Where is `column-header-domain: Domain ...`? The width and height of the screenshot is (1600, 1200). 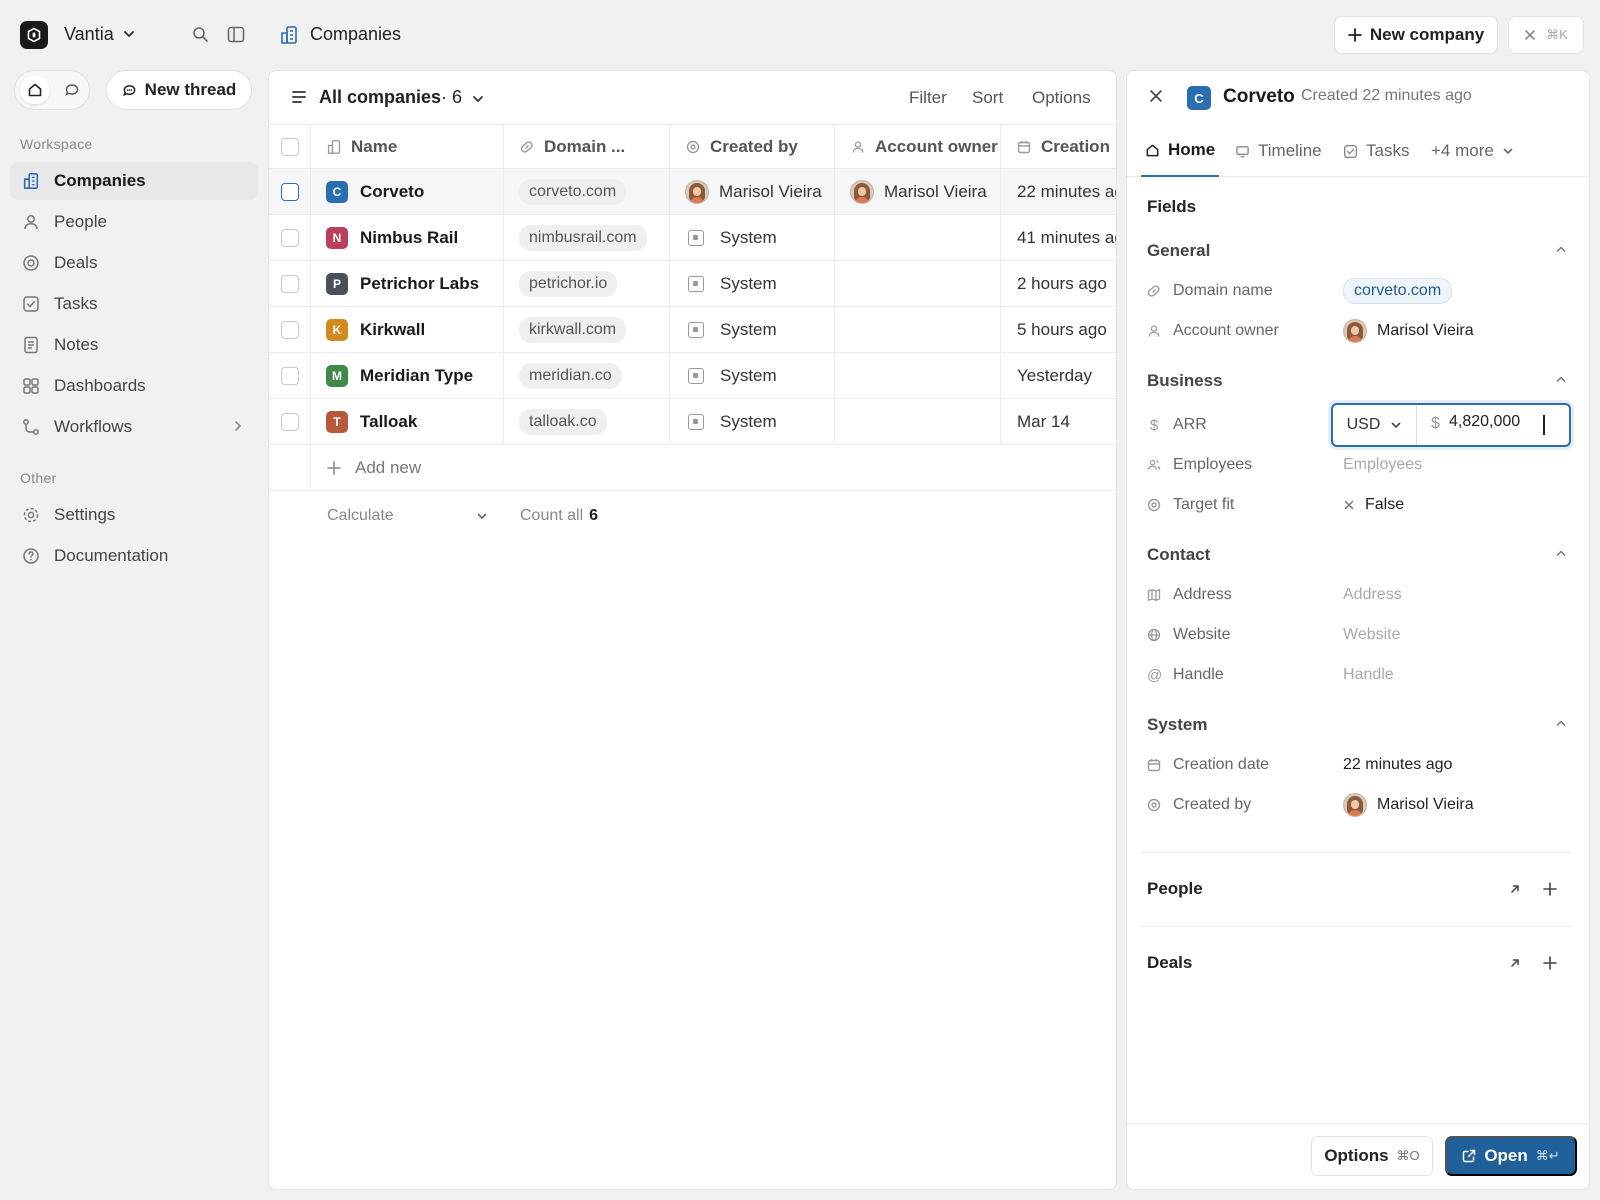 column-header-domain: Domain ... is located at coordinates (587, 147).